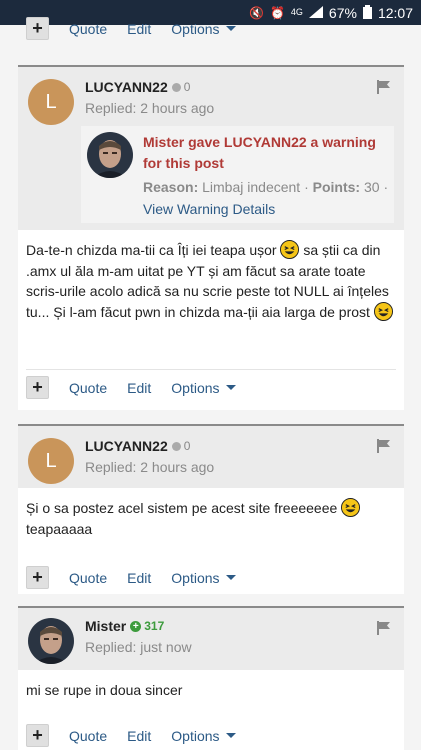  Describe the element at coordinates (59, 528) in the screenshot. I see `post-text-part: teapaaaaa` at that location.